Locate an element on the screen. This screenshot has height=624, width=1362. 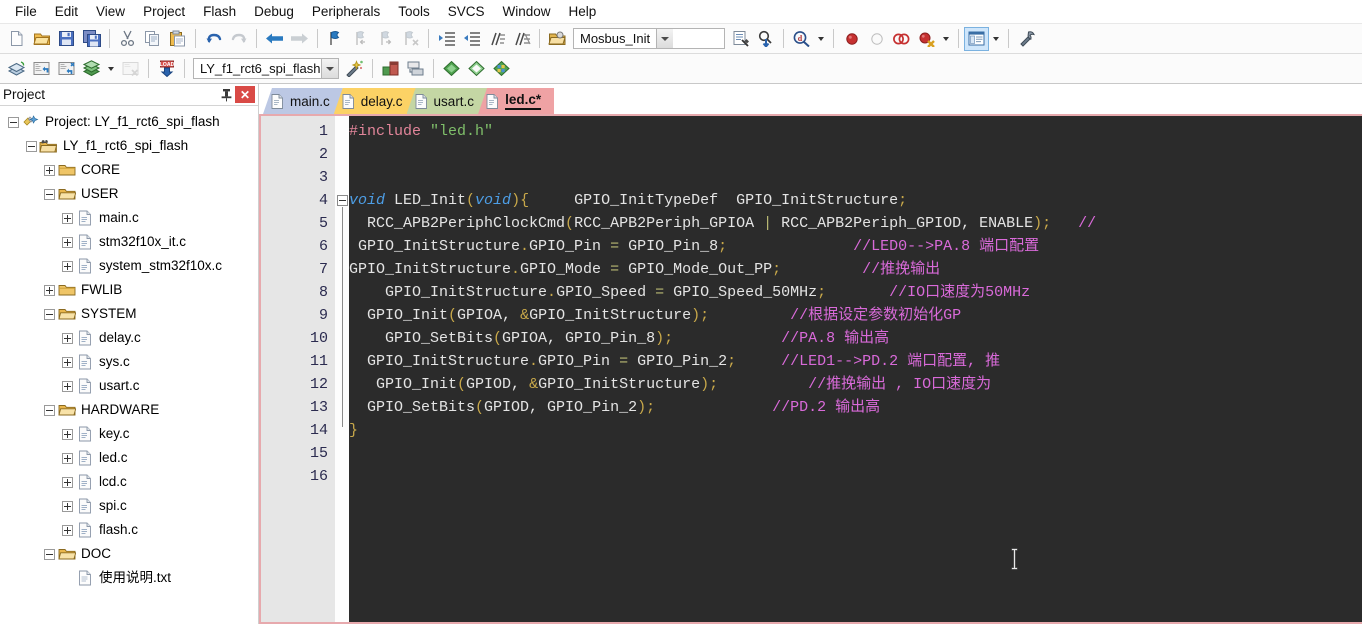
target-select: Mosbus_Init is located at coordinates (649, 38).